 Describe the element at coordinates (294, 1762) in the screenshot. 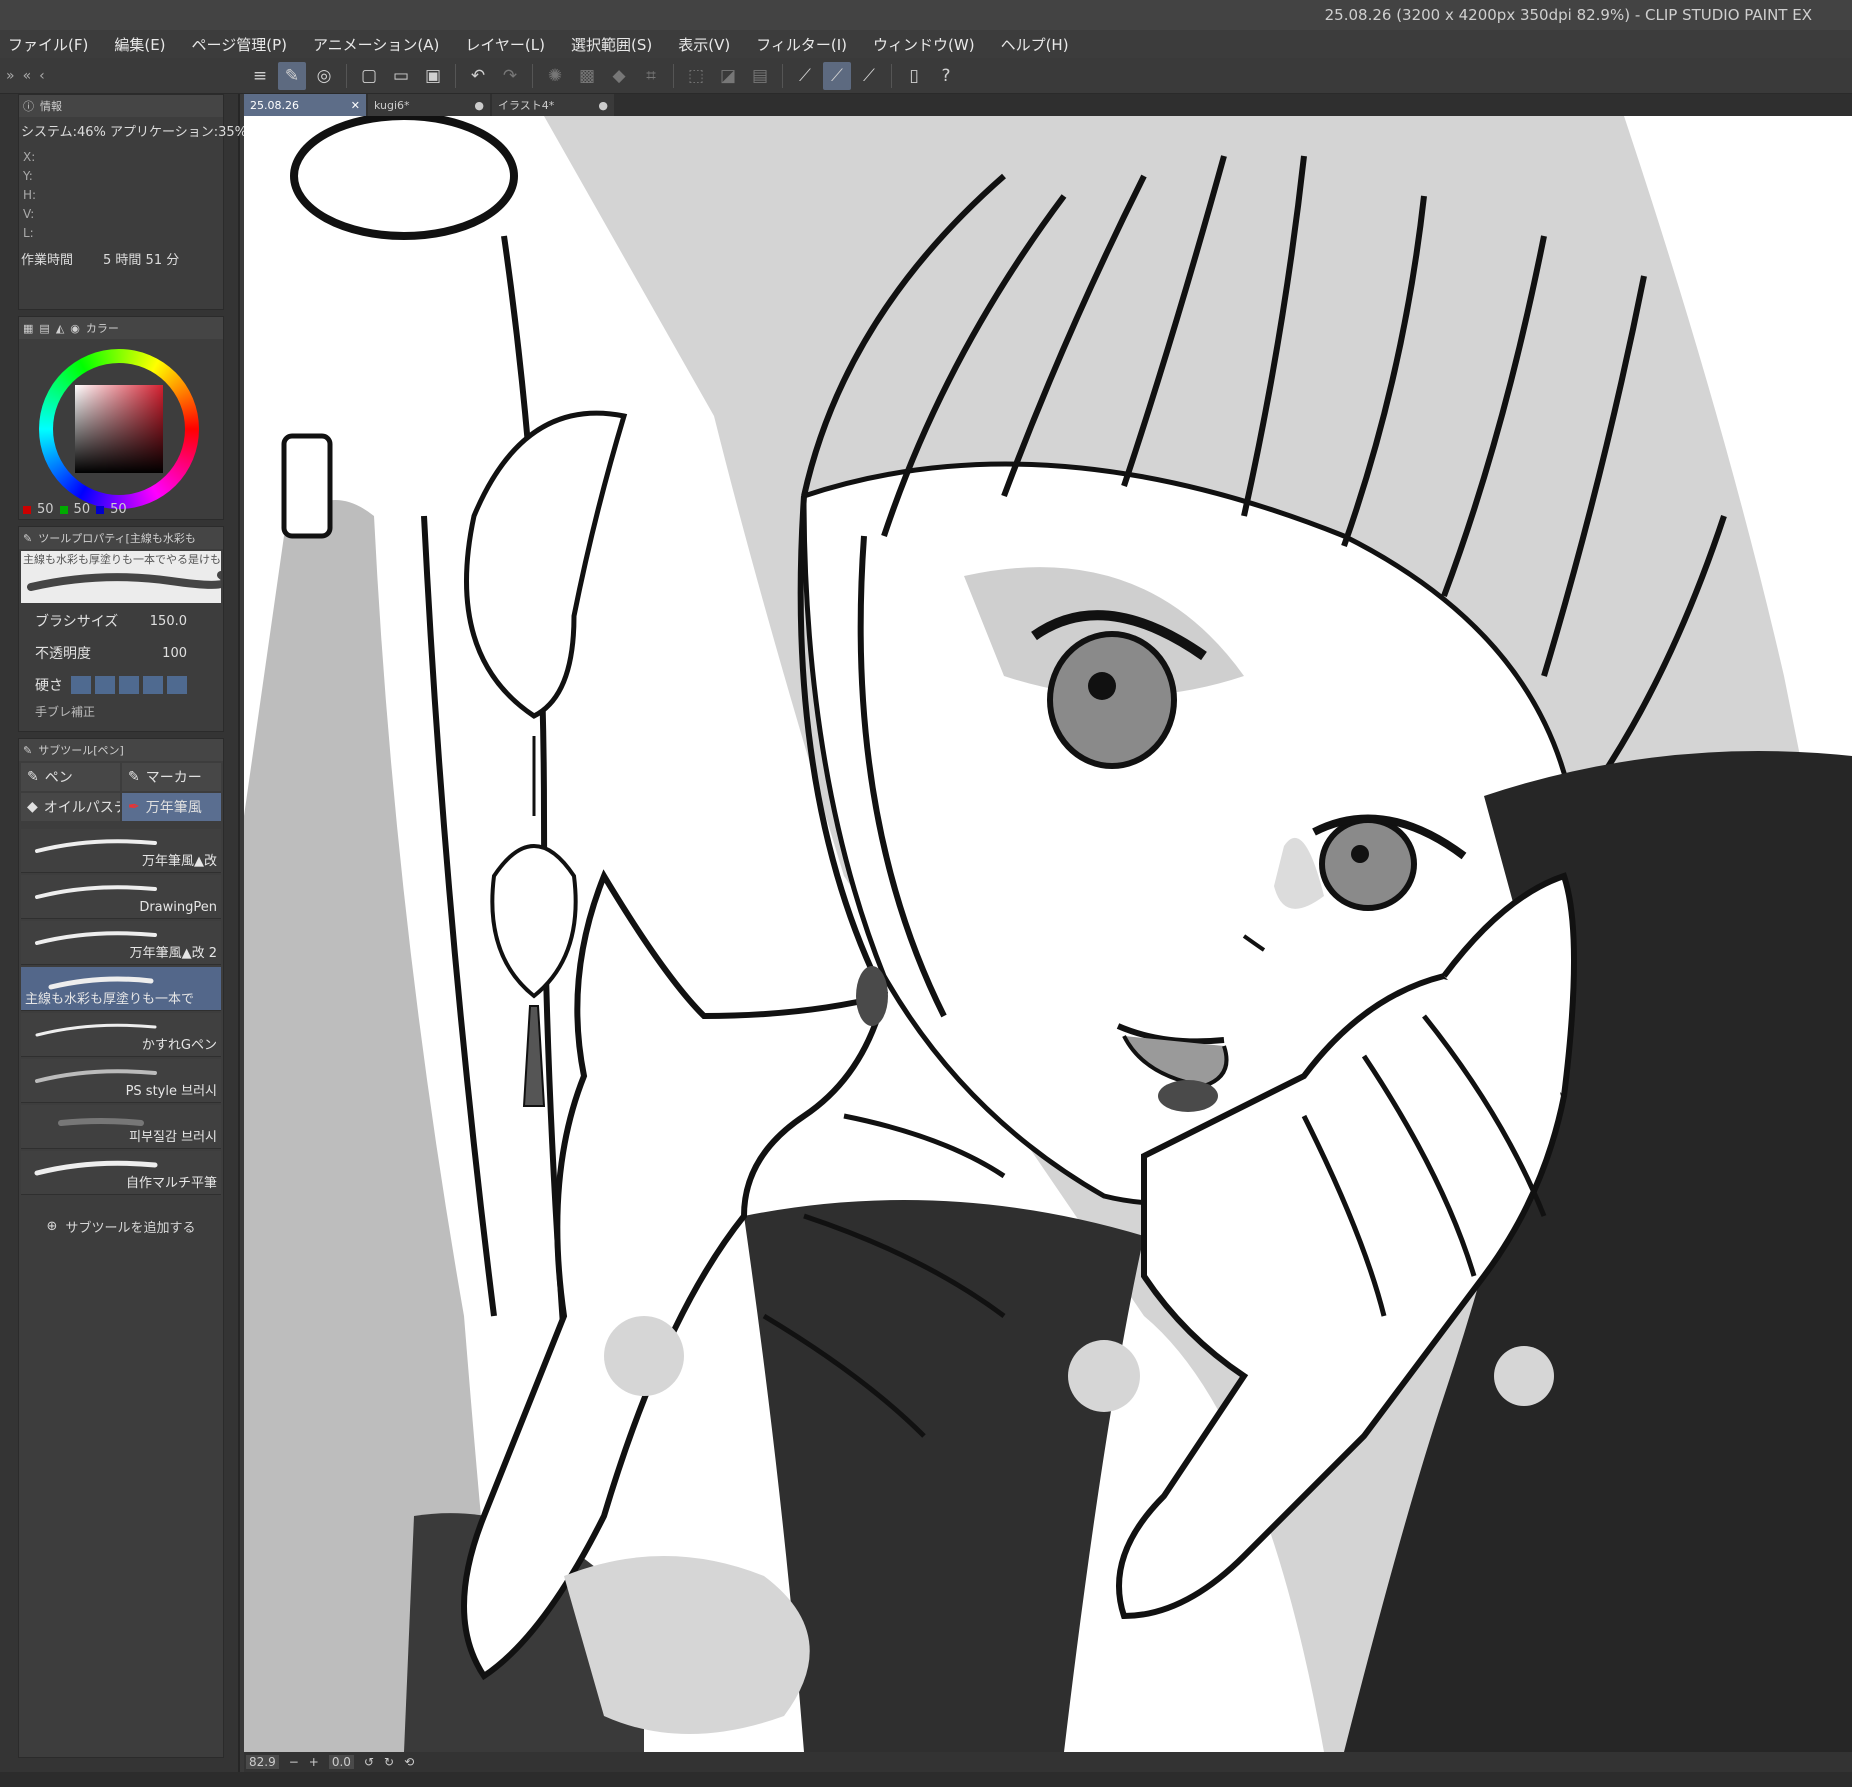

I see `zoom-out-icon: −` at that location.